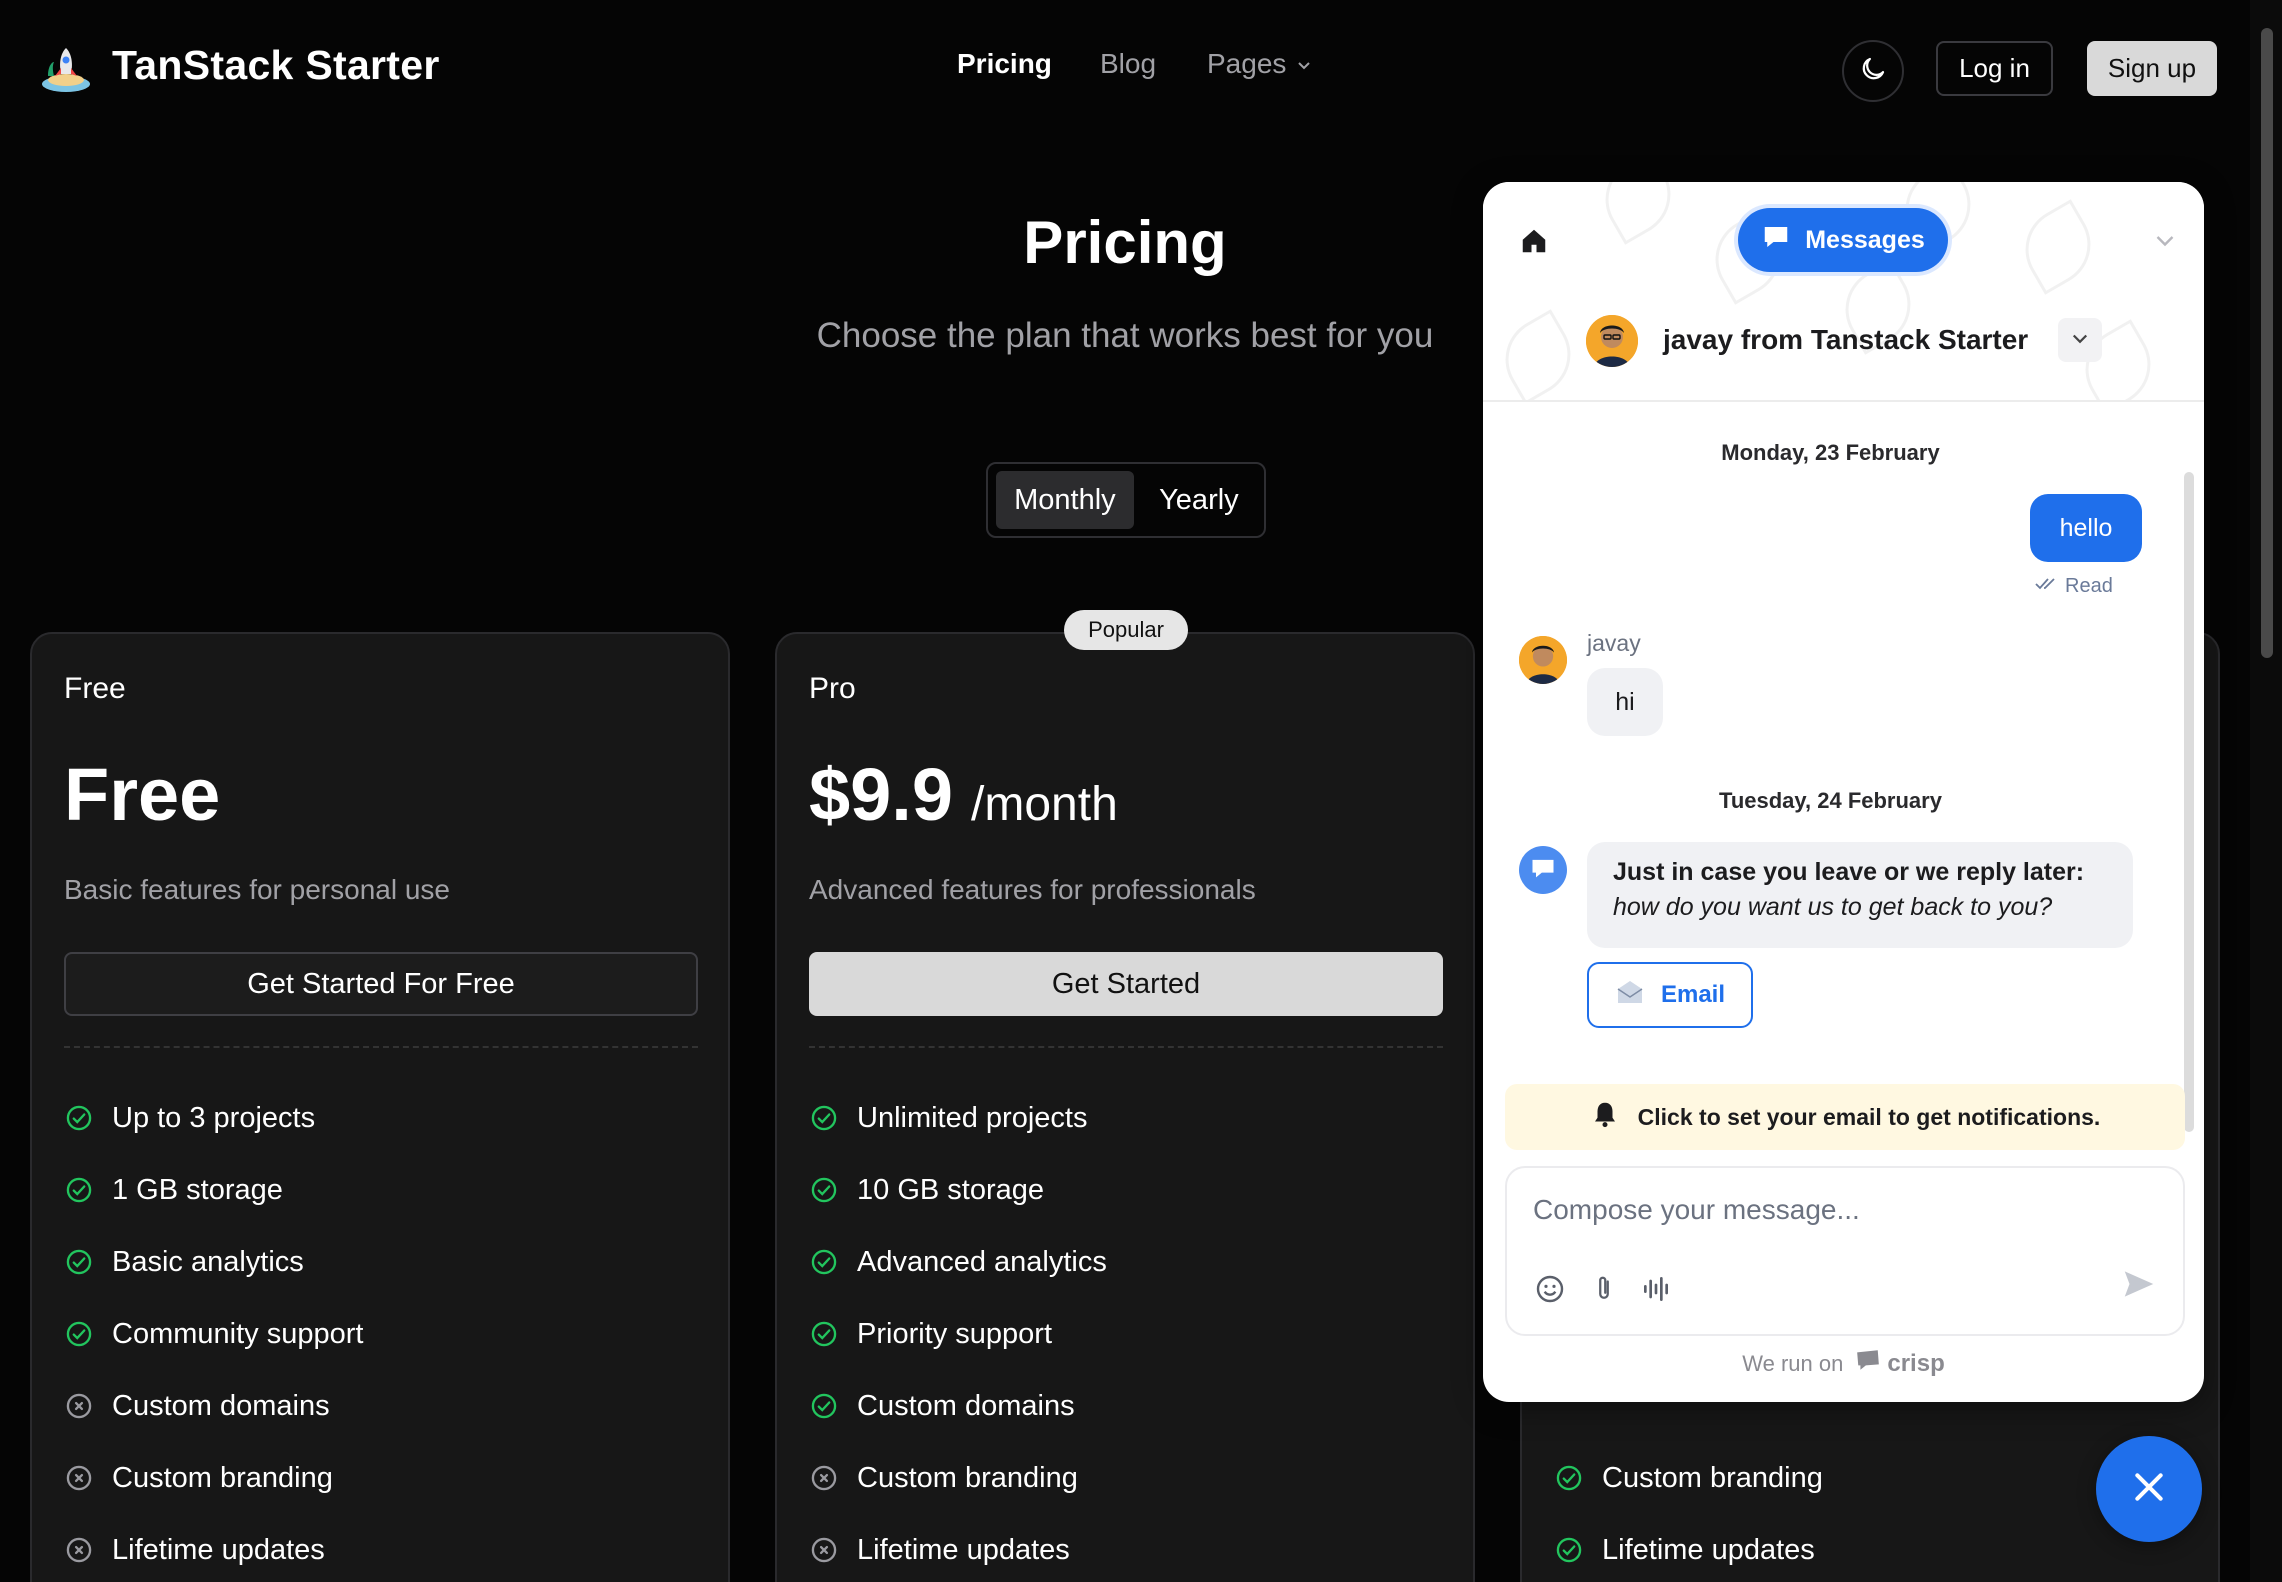 The width and height of the screenshot is (2282, 1582). I want to click on powered-prefix: We run on, so click(1793, 1363).